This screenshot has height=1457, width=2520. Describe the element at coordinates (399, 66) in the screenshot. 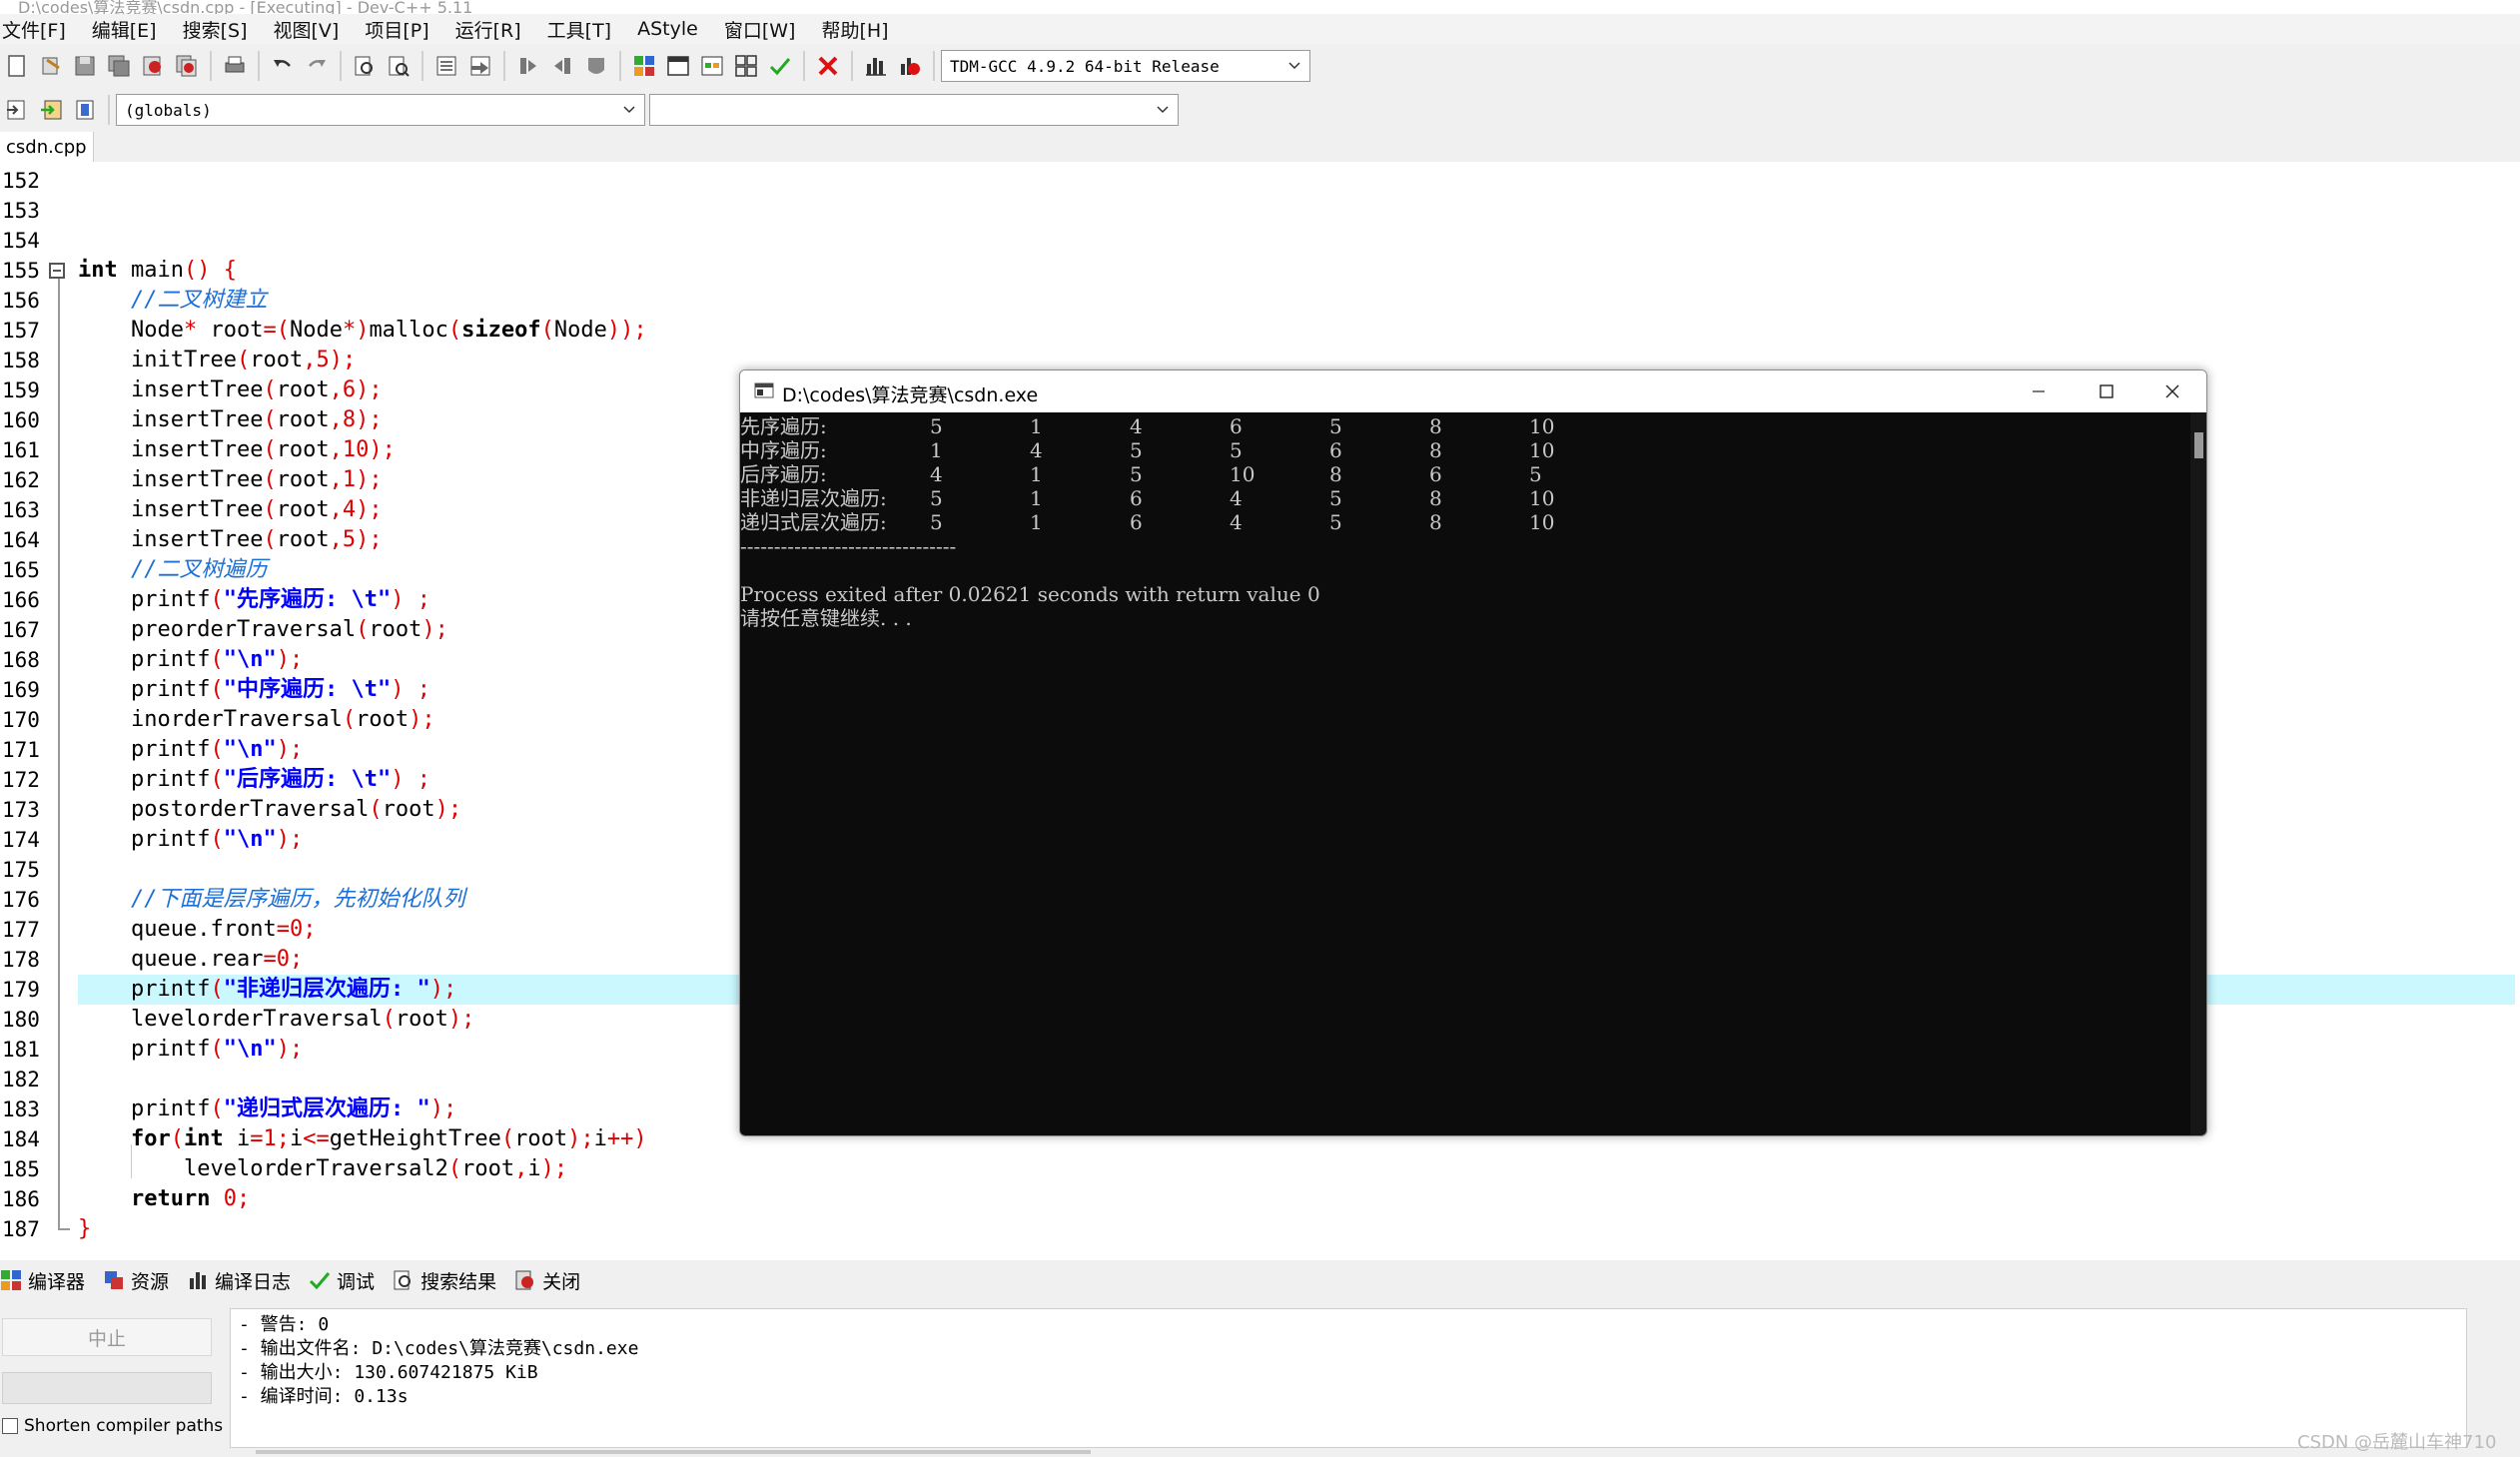

I see `replace-button` at that location.